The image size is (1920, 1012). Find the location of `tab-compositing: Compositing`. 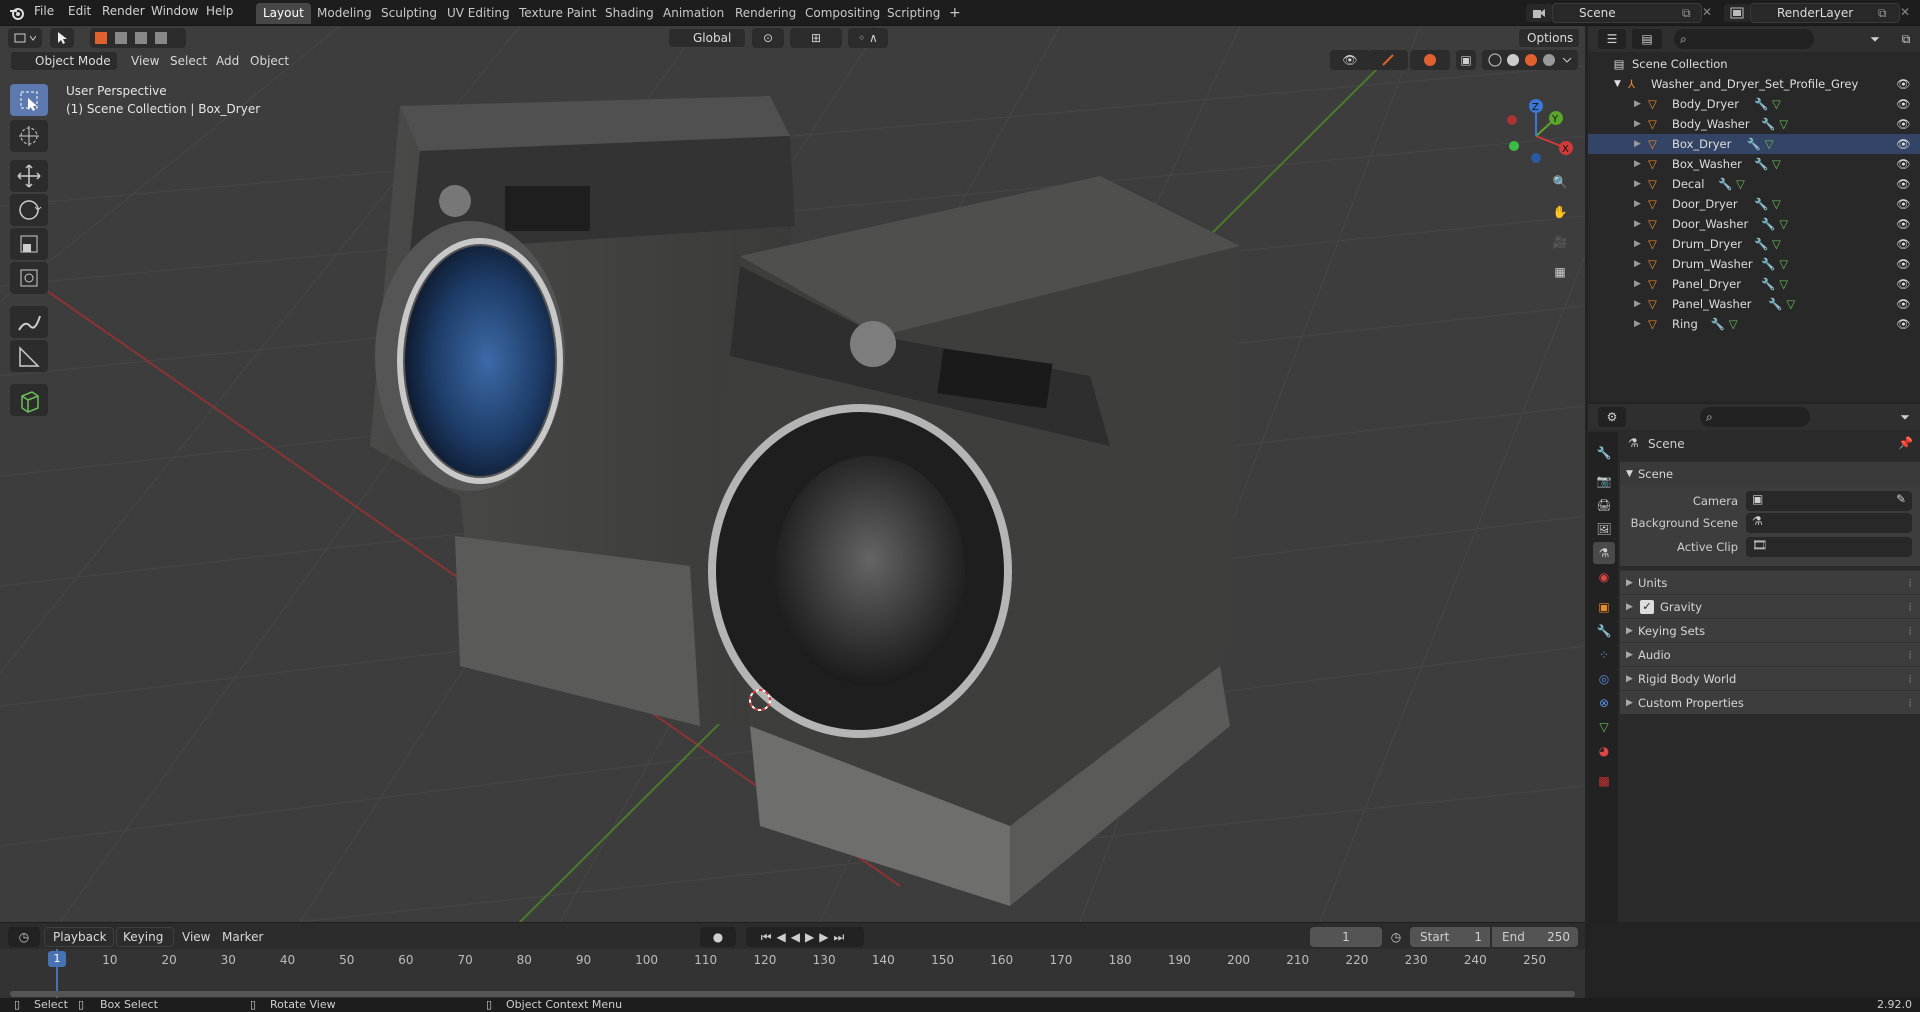

tab-compositing: Compositing is located at coordinates (842, 13).